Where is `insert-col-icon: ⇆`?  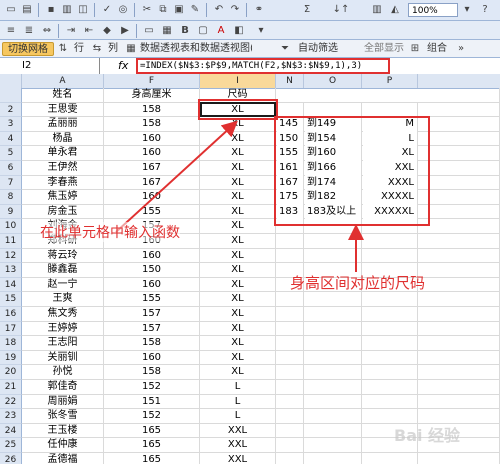 insert-col-icon: ⇆ is located at coordinates (97, 48).